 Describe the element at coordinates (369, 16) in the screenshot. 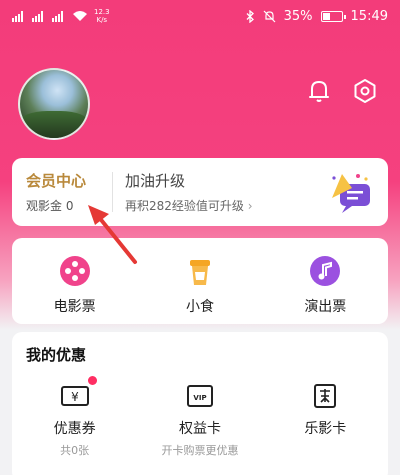

I see `clock: 15:49` at that location.